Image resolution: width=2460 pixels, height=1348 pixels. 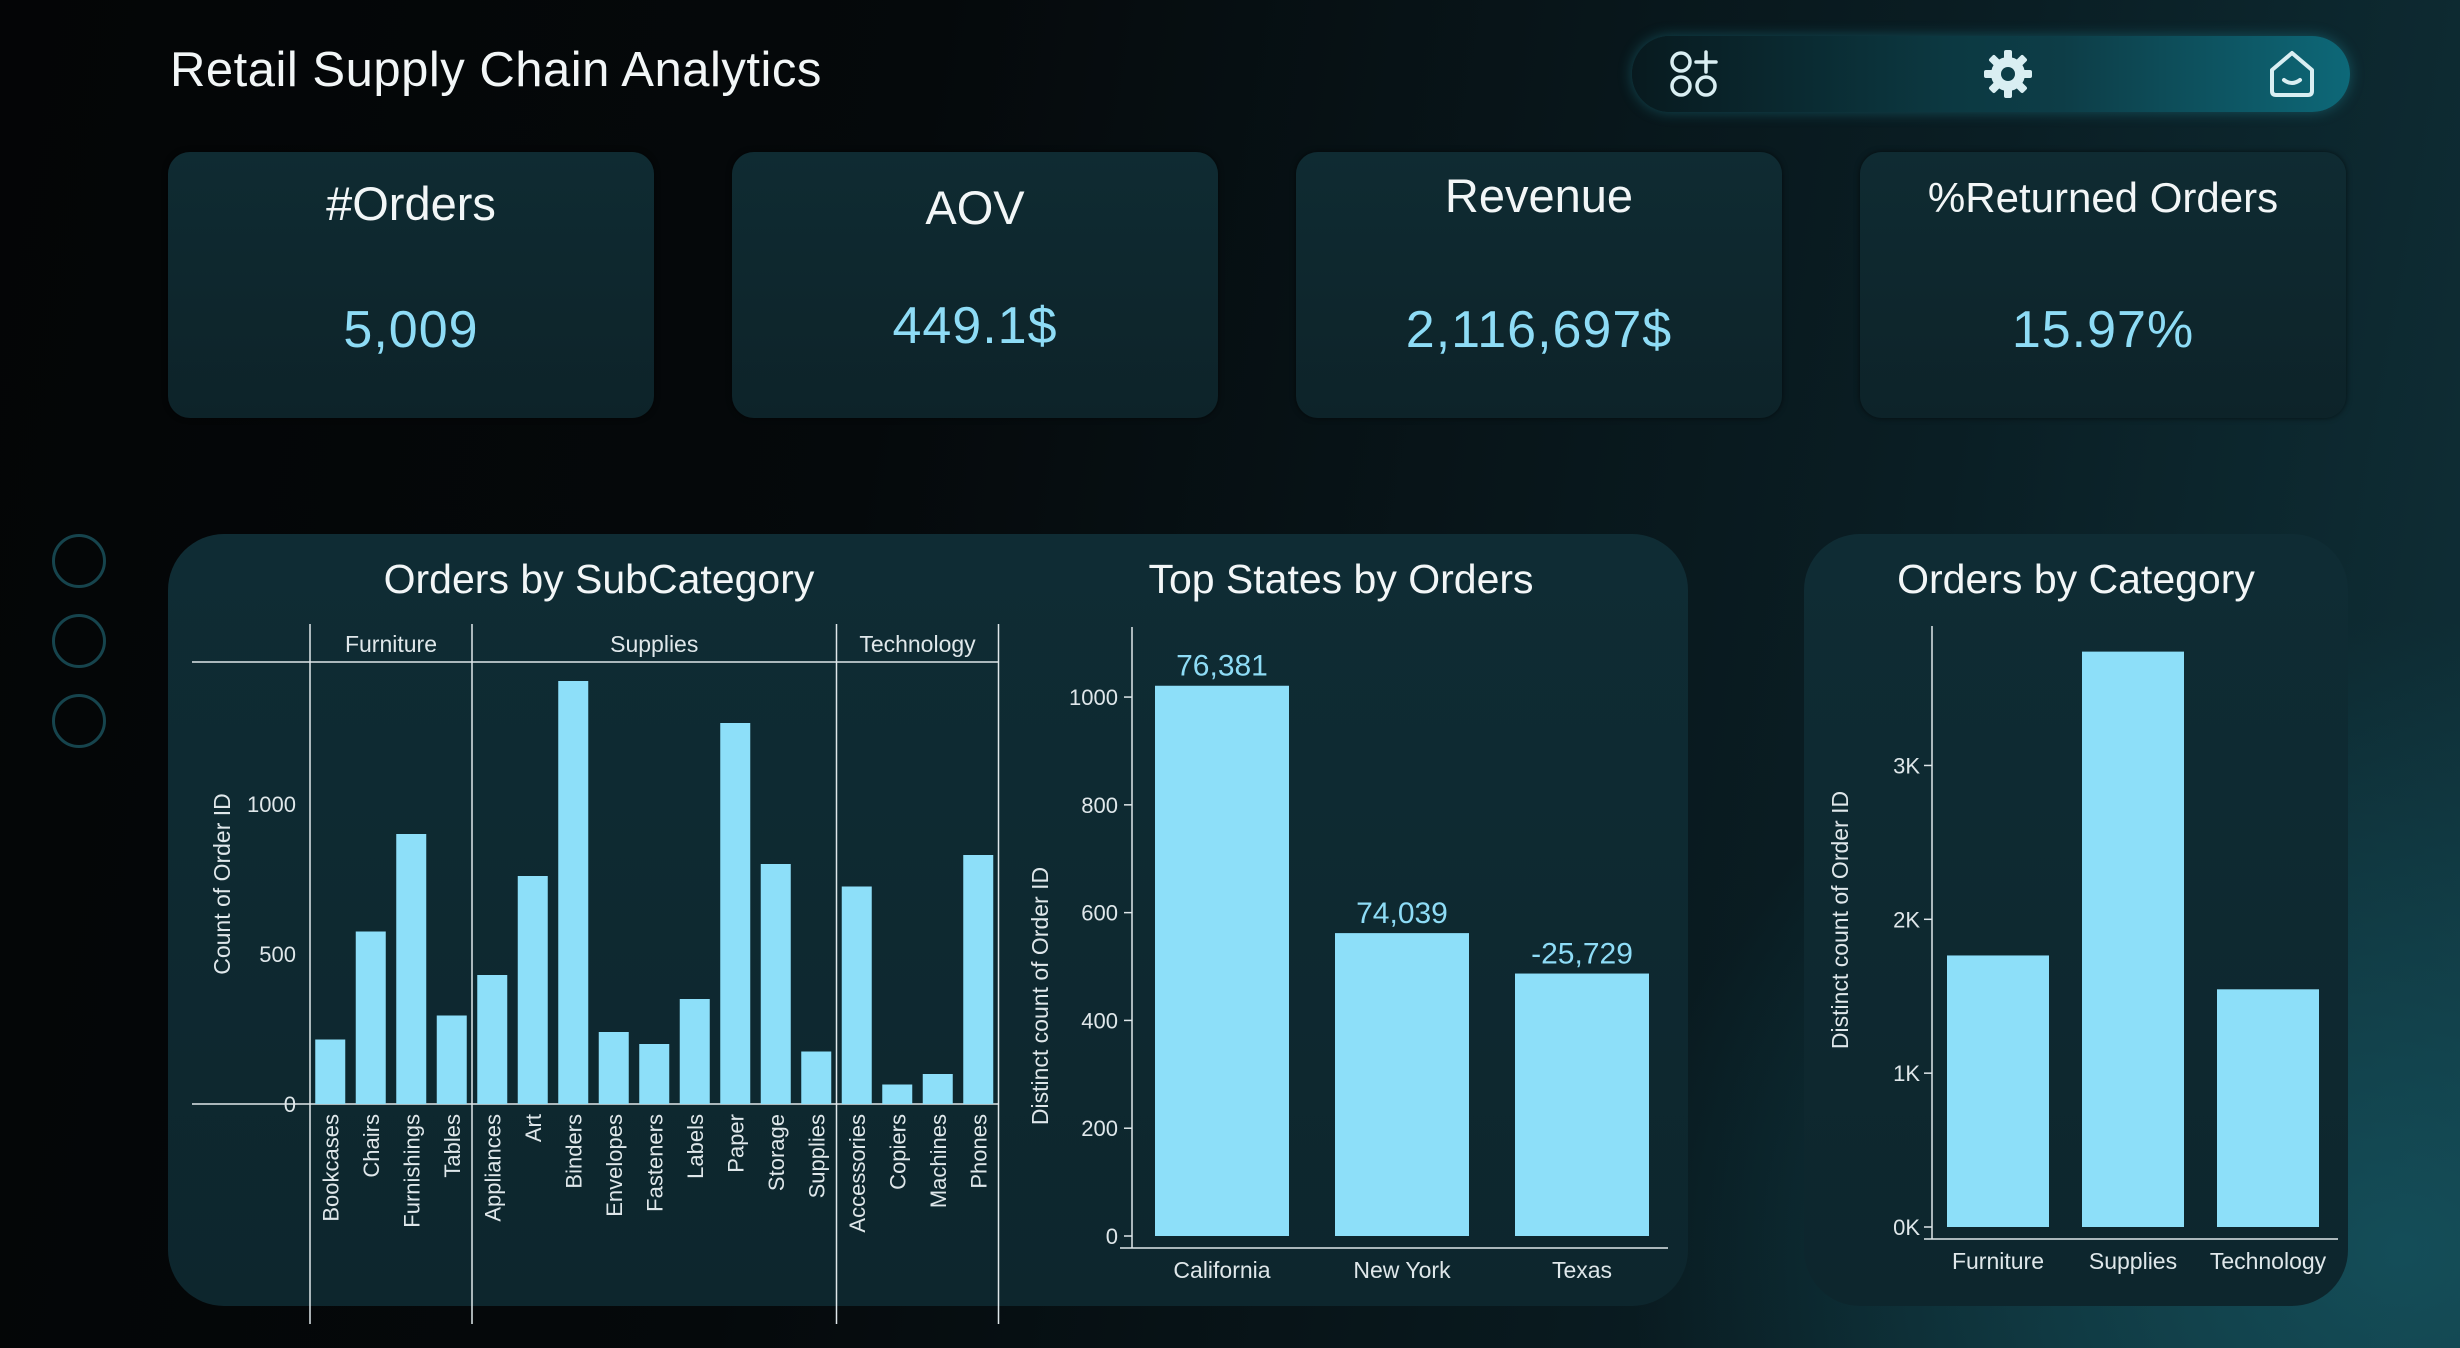 What do you see at coordinates (411, 285) in the screenshot?
I see `kpi-card-orders: #Orders 5,009` at bounding box center [411, 285].